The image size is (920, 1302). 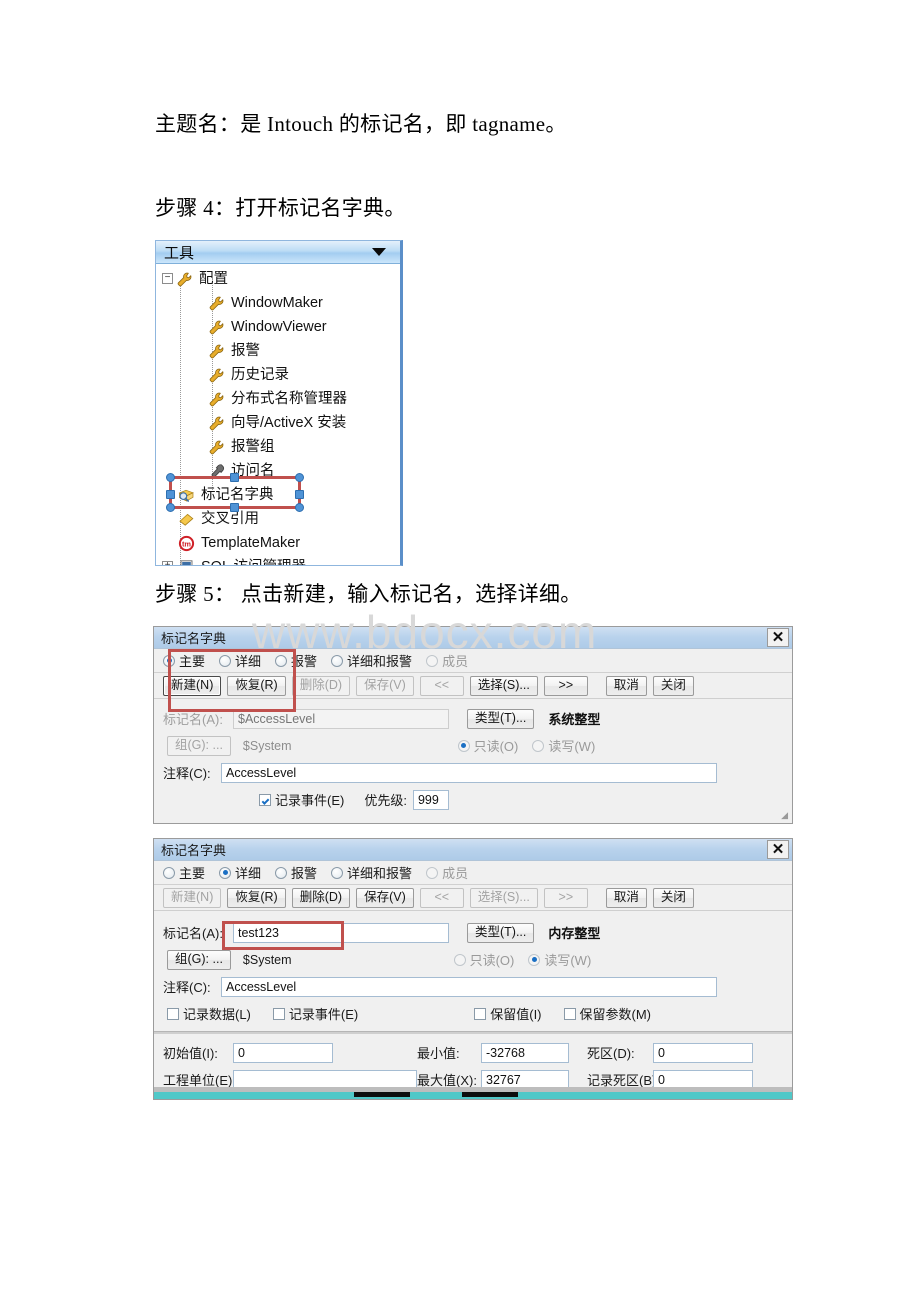 What do you see at coordinates (193, 719) in the screenshot?
I see `tagname-label: 标记名(A):` at bounding box center [193, 719].